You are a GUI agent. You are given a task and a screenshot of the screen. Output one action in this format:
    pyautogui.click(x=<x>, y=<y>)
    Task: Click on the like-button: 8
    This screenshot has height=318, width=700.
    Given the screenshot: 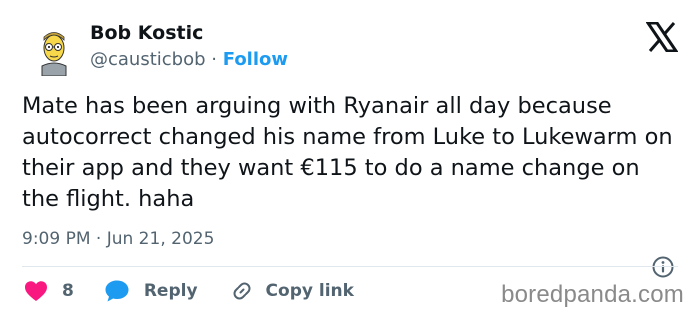 What is the action you would take?
    pyautogui.click(x=49, y=291)
    